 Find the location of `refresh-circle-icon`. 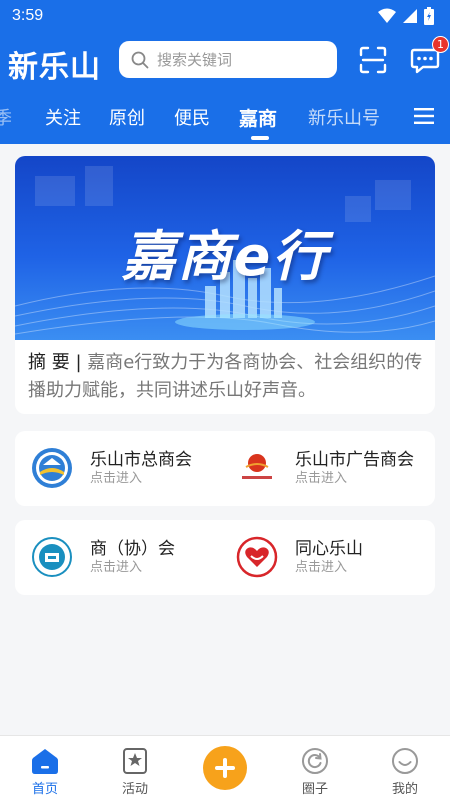

refresh-circle-icon is located at coordinates (315, 761).